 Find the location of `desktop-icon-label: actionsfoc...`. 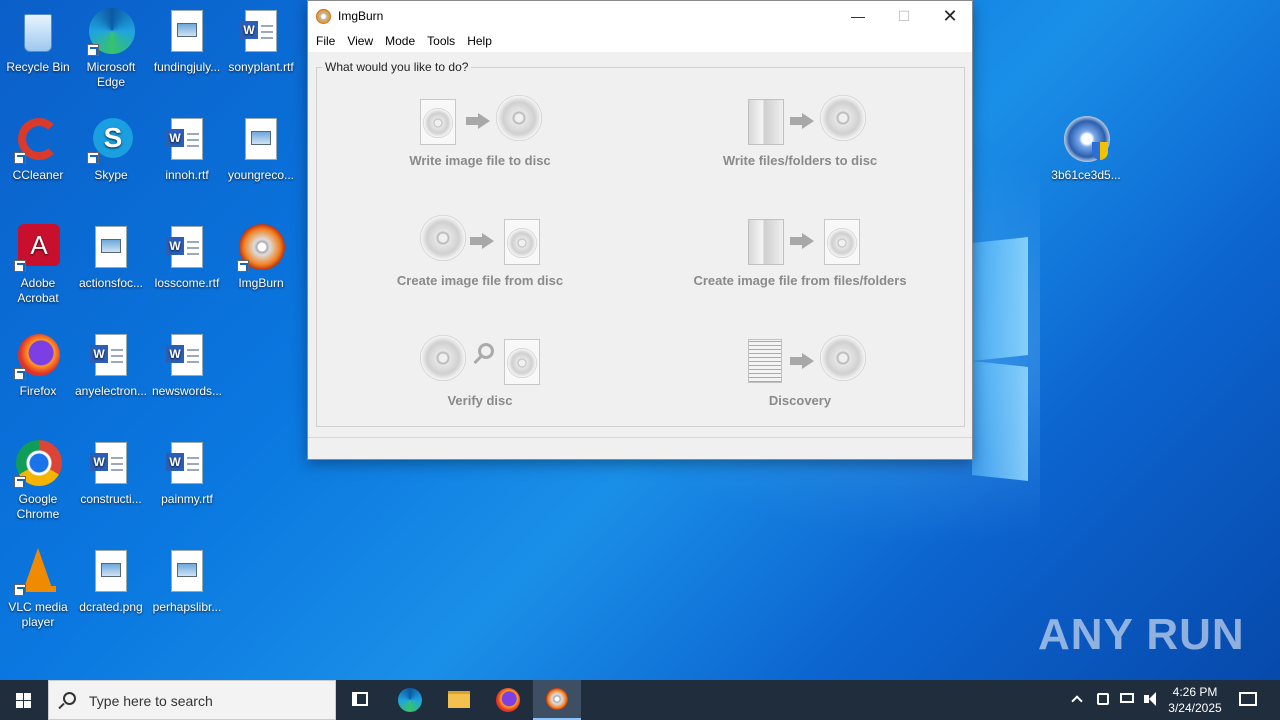

desktop-icon-label: actionsfoc... is located at coordinates (111, 283).